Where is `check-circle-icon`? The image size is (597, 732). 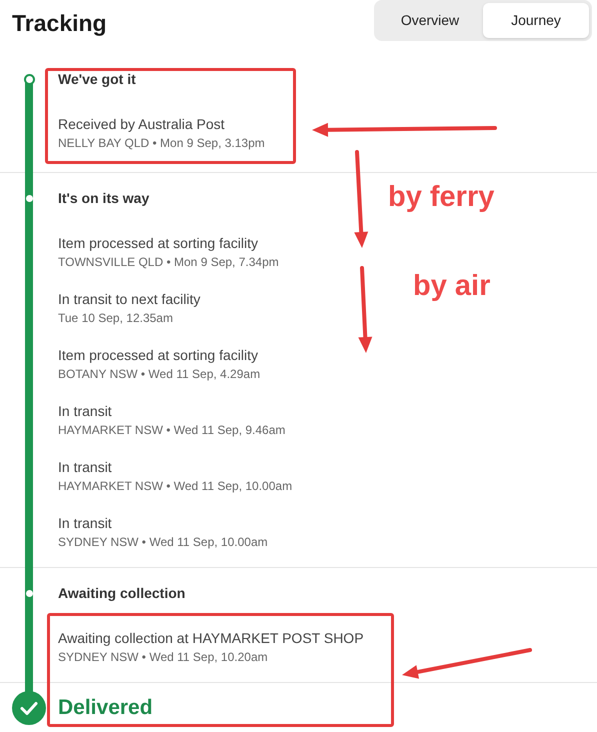 check-circle-icon is located at coordinates (29, 708).